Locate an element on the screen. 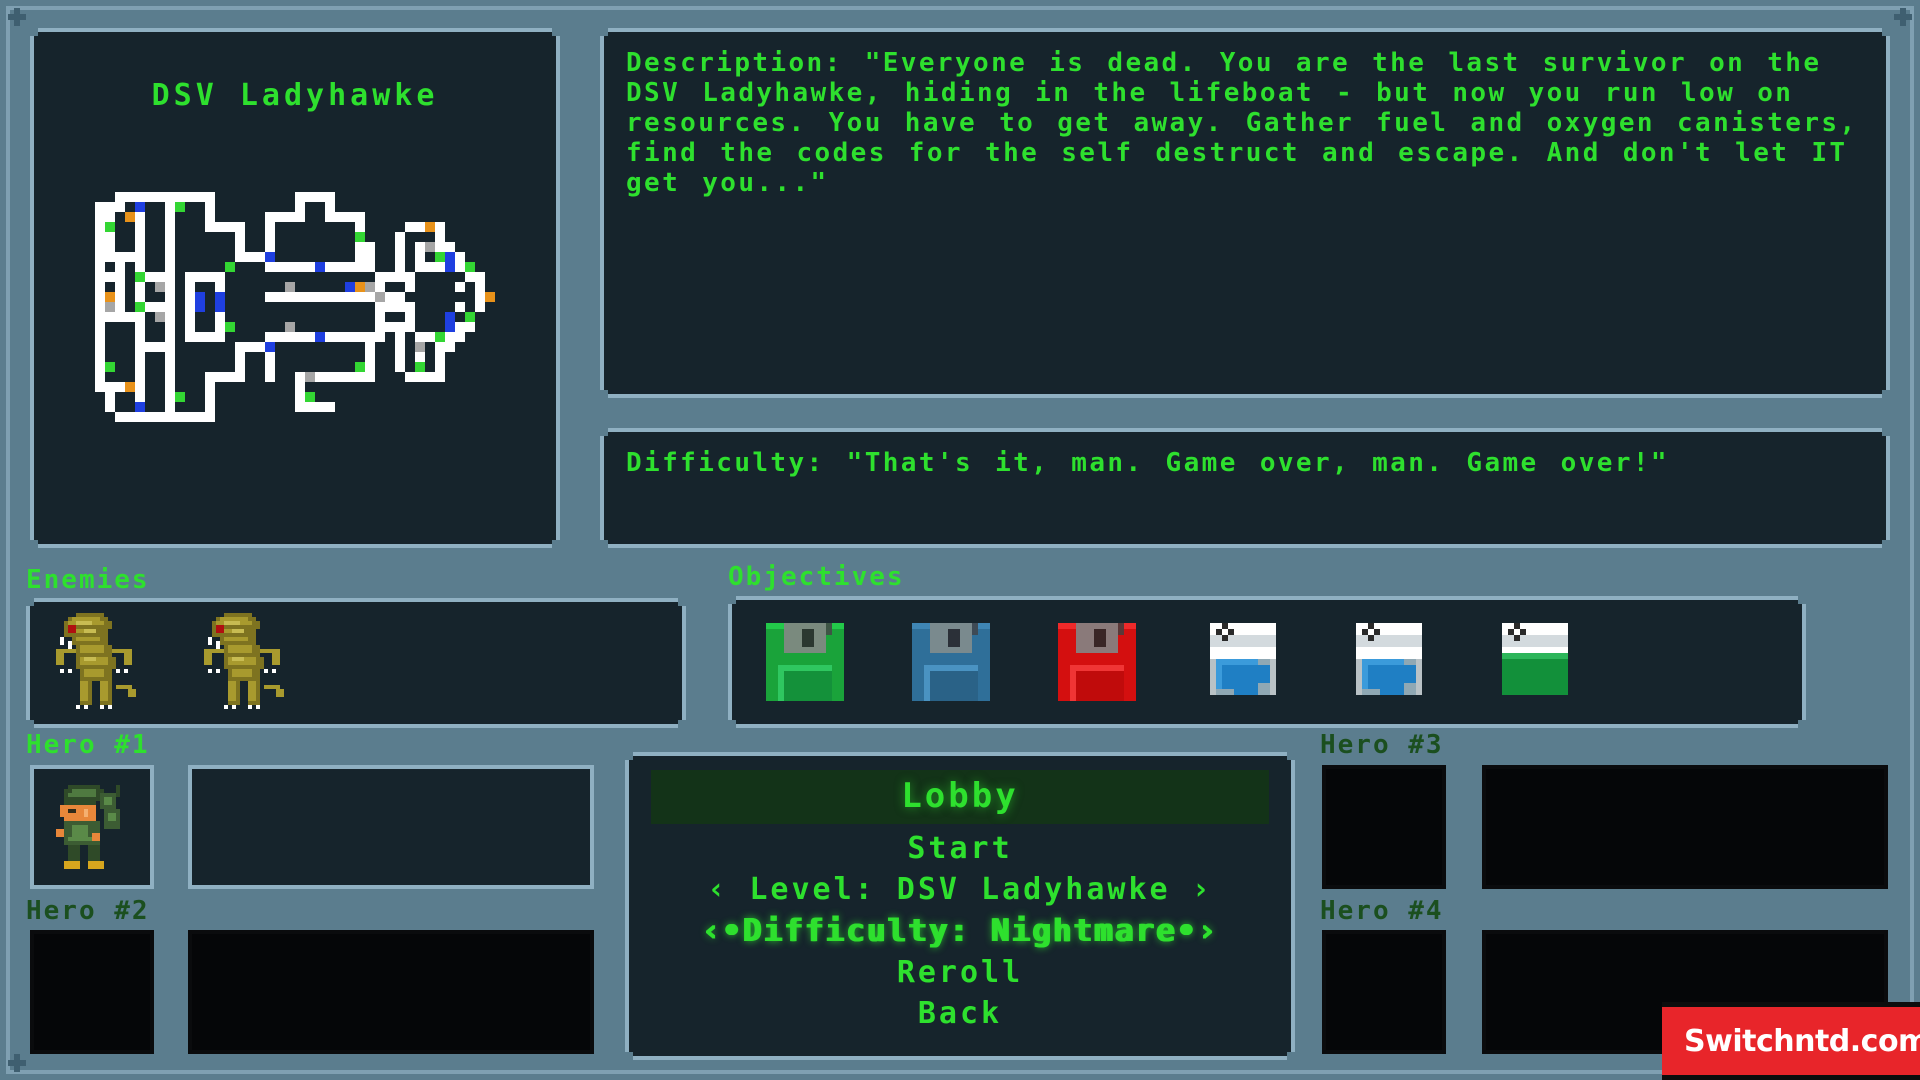 Image resolution: width=1920 pixels, height=1080 pixels. hero-3-label: Hero #3 is located at coordinates (1382, 745).